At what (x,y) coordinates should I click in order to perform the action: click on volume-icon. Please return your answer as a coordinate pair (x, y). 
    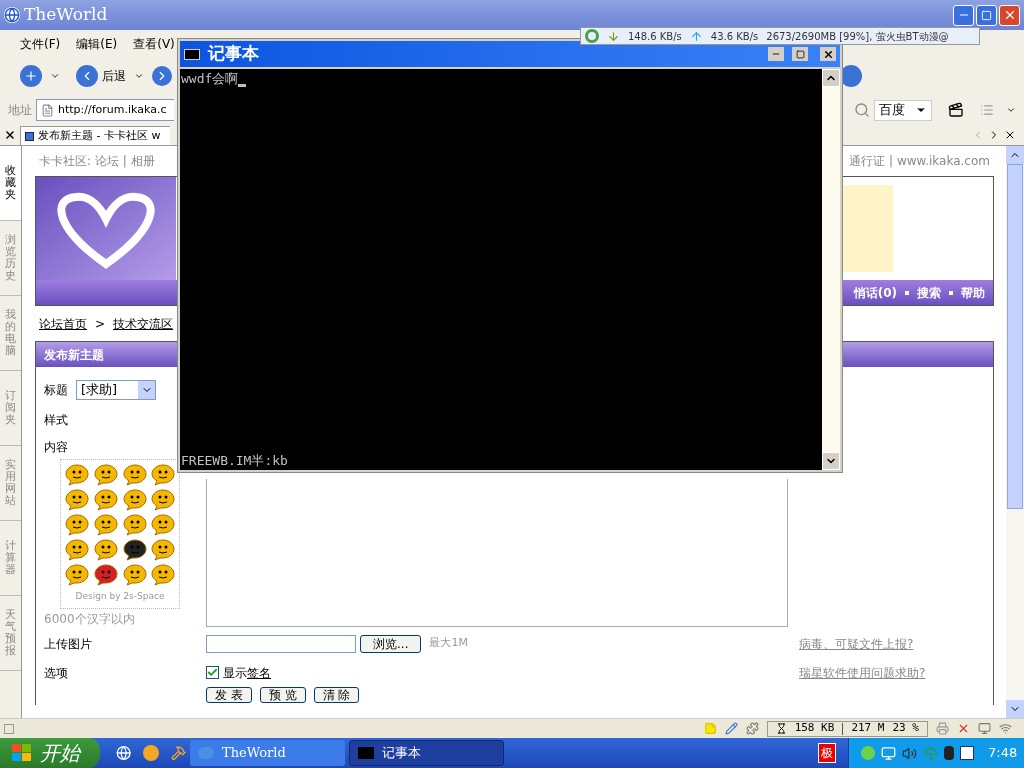
    Looking at the image, I should click on (909, 753).